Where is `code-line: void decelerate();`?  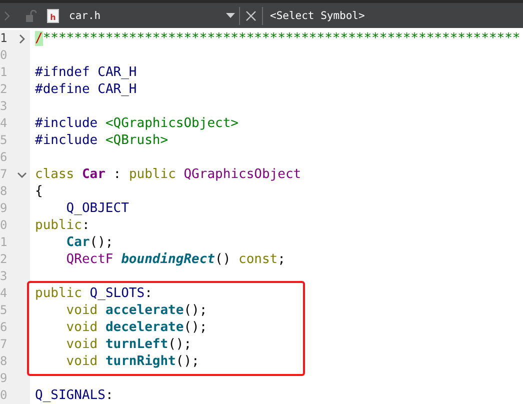
code-line: void decelerate(); is located at coordinates (136, 327).